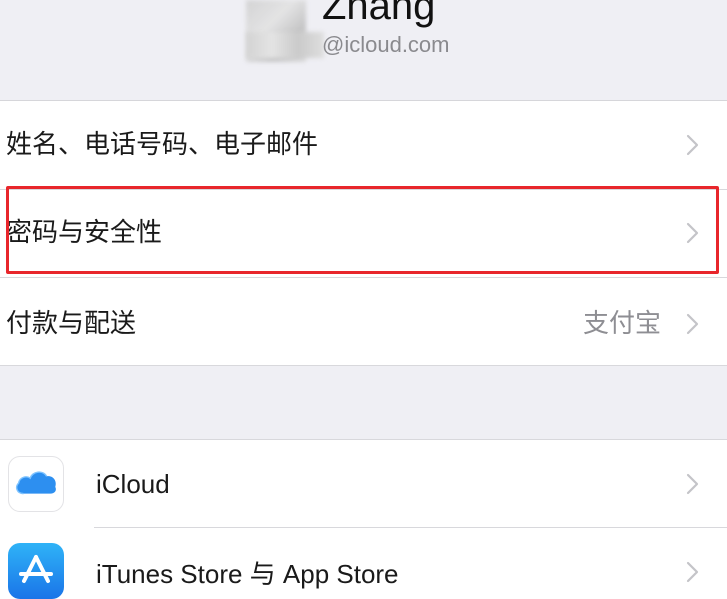  What do you see at coordinates (71, 324) in the screenshot?
I see `row-label: 付款与配送` at bounding box center [71, 324].